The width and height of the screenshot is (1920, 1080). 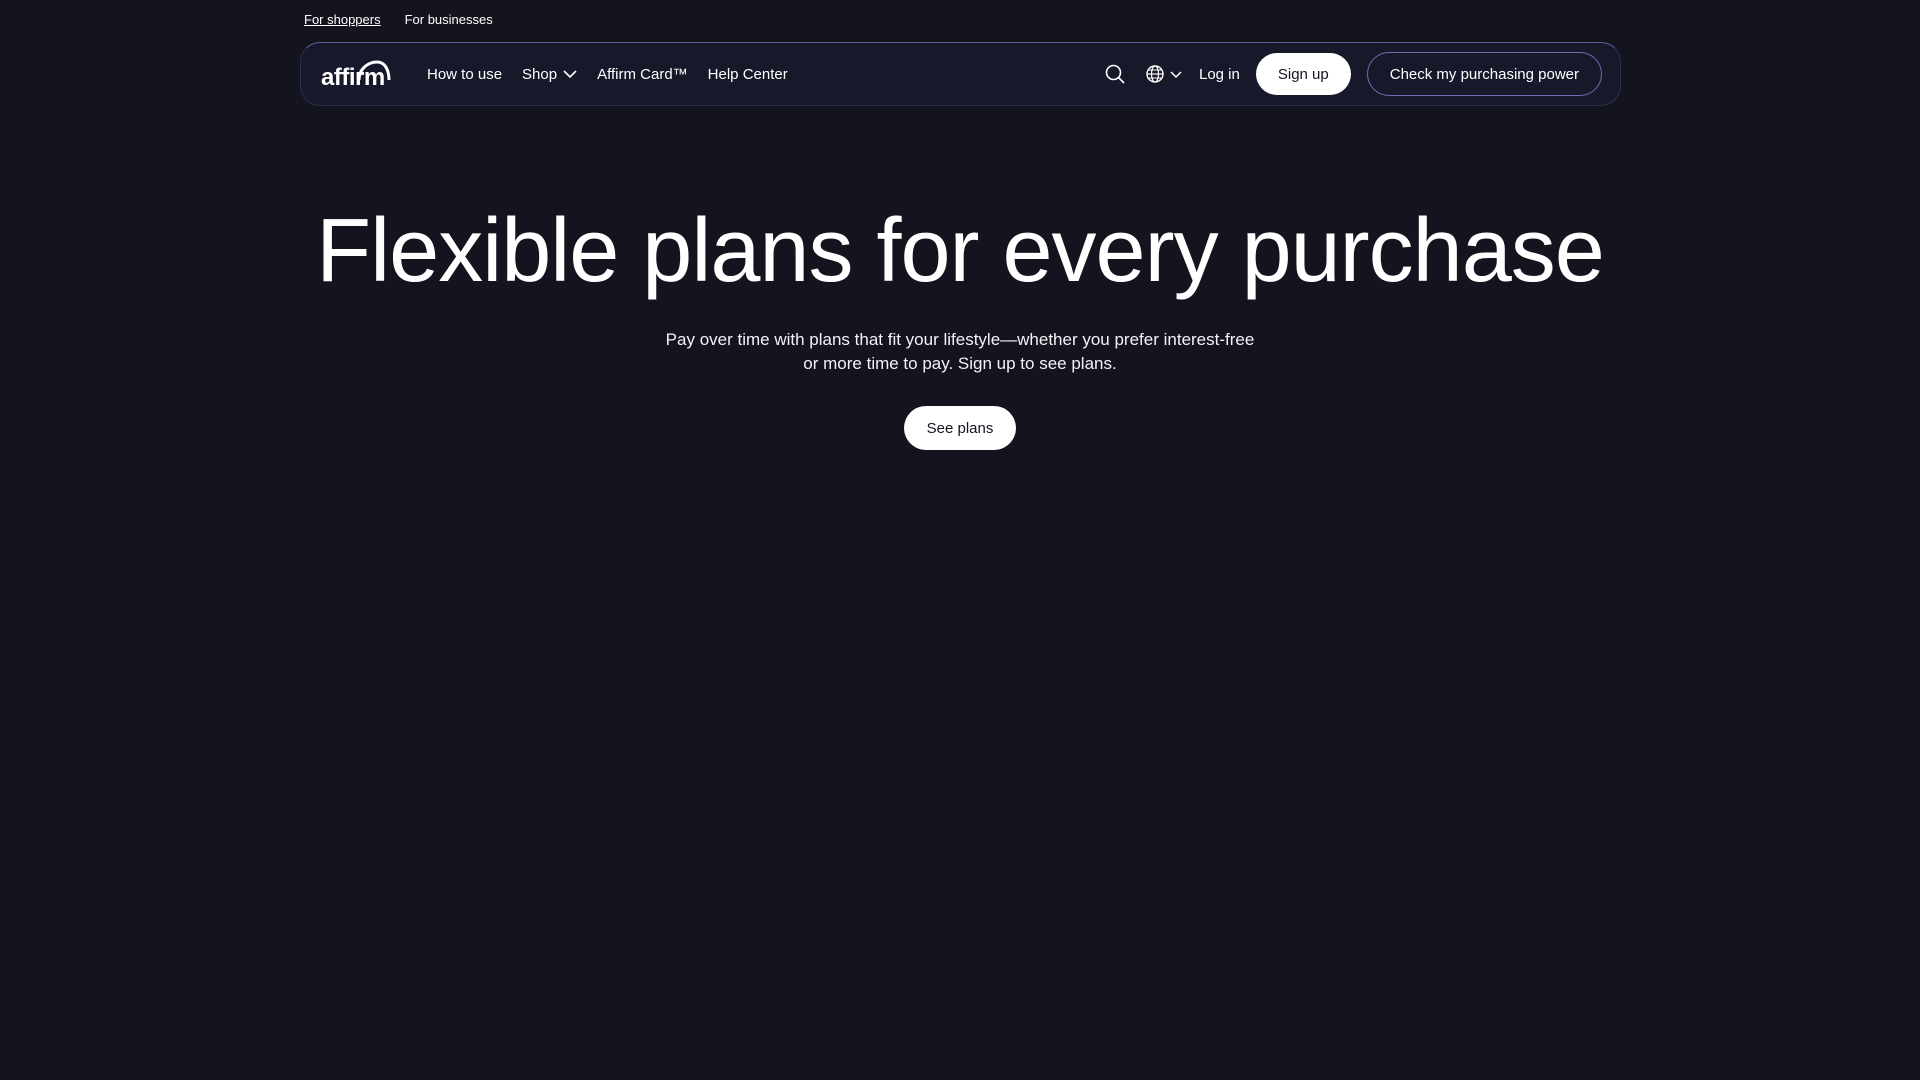 I want to click on nav-shop-dropdown: Shop, so click(x=549, y=74).